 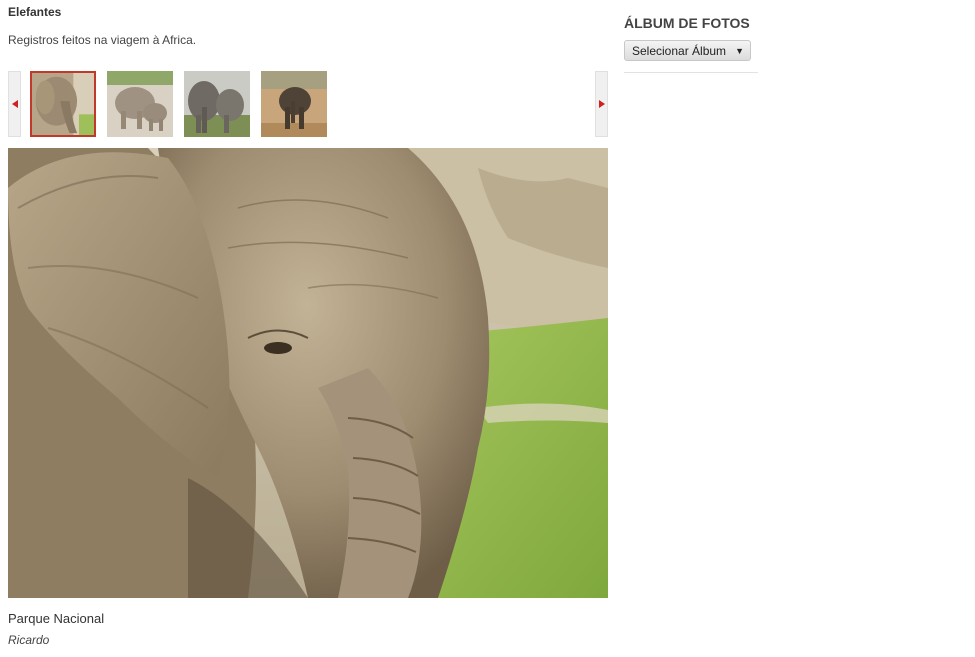 What do you see at coordinates (687, 23) in the screenshot?
I see `sidebar-title: ÁLBUM DE FOTOS` at bounding box center [687, 23].